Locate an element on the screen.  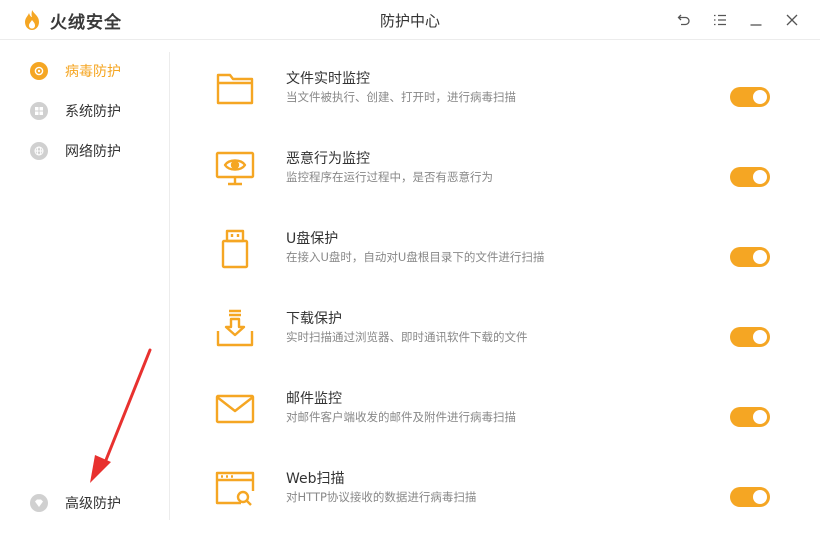
sidebar-item-label: 系统防护 is located at coordinates (93, 112).